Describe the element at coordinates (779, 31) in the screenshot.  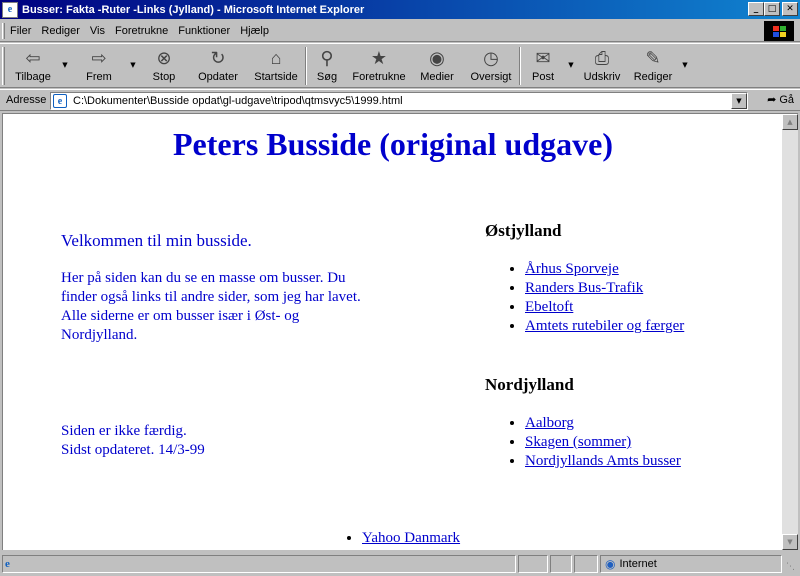
I see `windows-logo-icon` at that location.